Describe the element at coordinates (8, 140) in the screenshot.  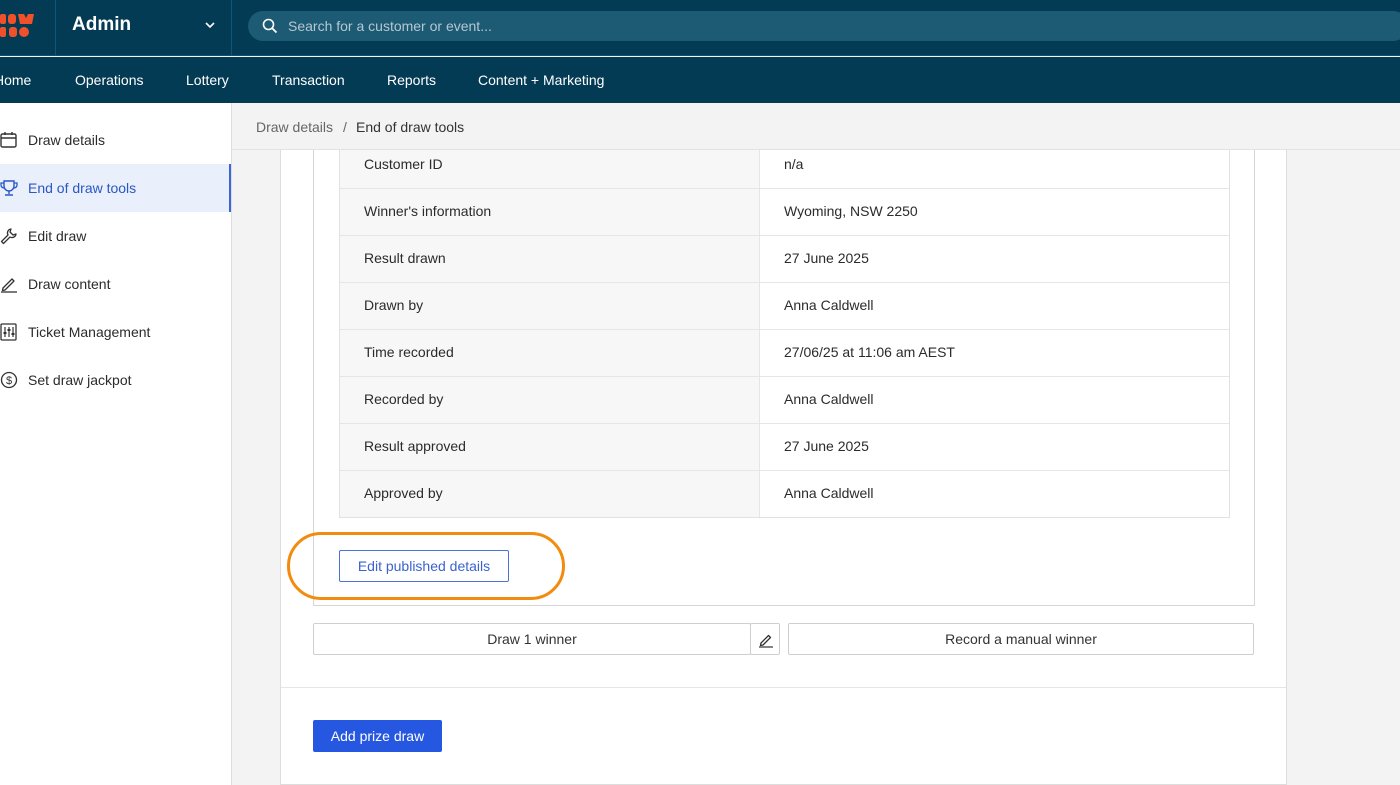
I see `calendar-icon` at that location.